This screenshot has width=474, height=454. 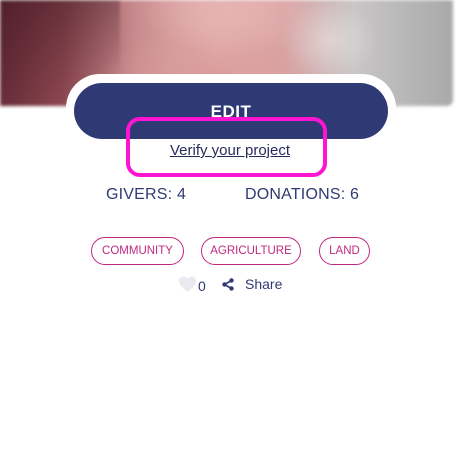 I want to click on heart-icon, so click(x=187, y=284).